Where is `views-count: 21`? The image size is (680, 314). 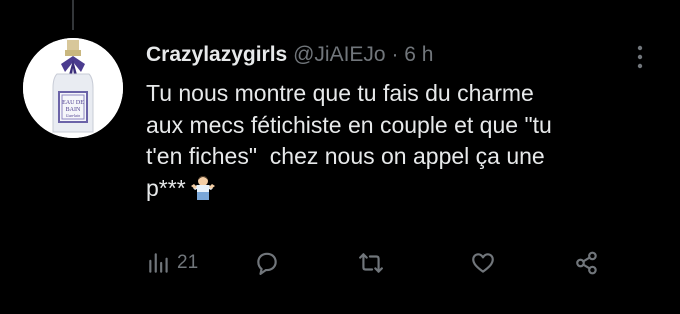 views-count: 21 is located at coordinates (188, 262).